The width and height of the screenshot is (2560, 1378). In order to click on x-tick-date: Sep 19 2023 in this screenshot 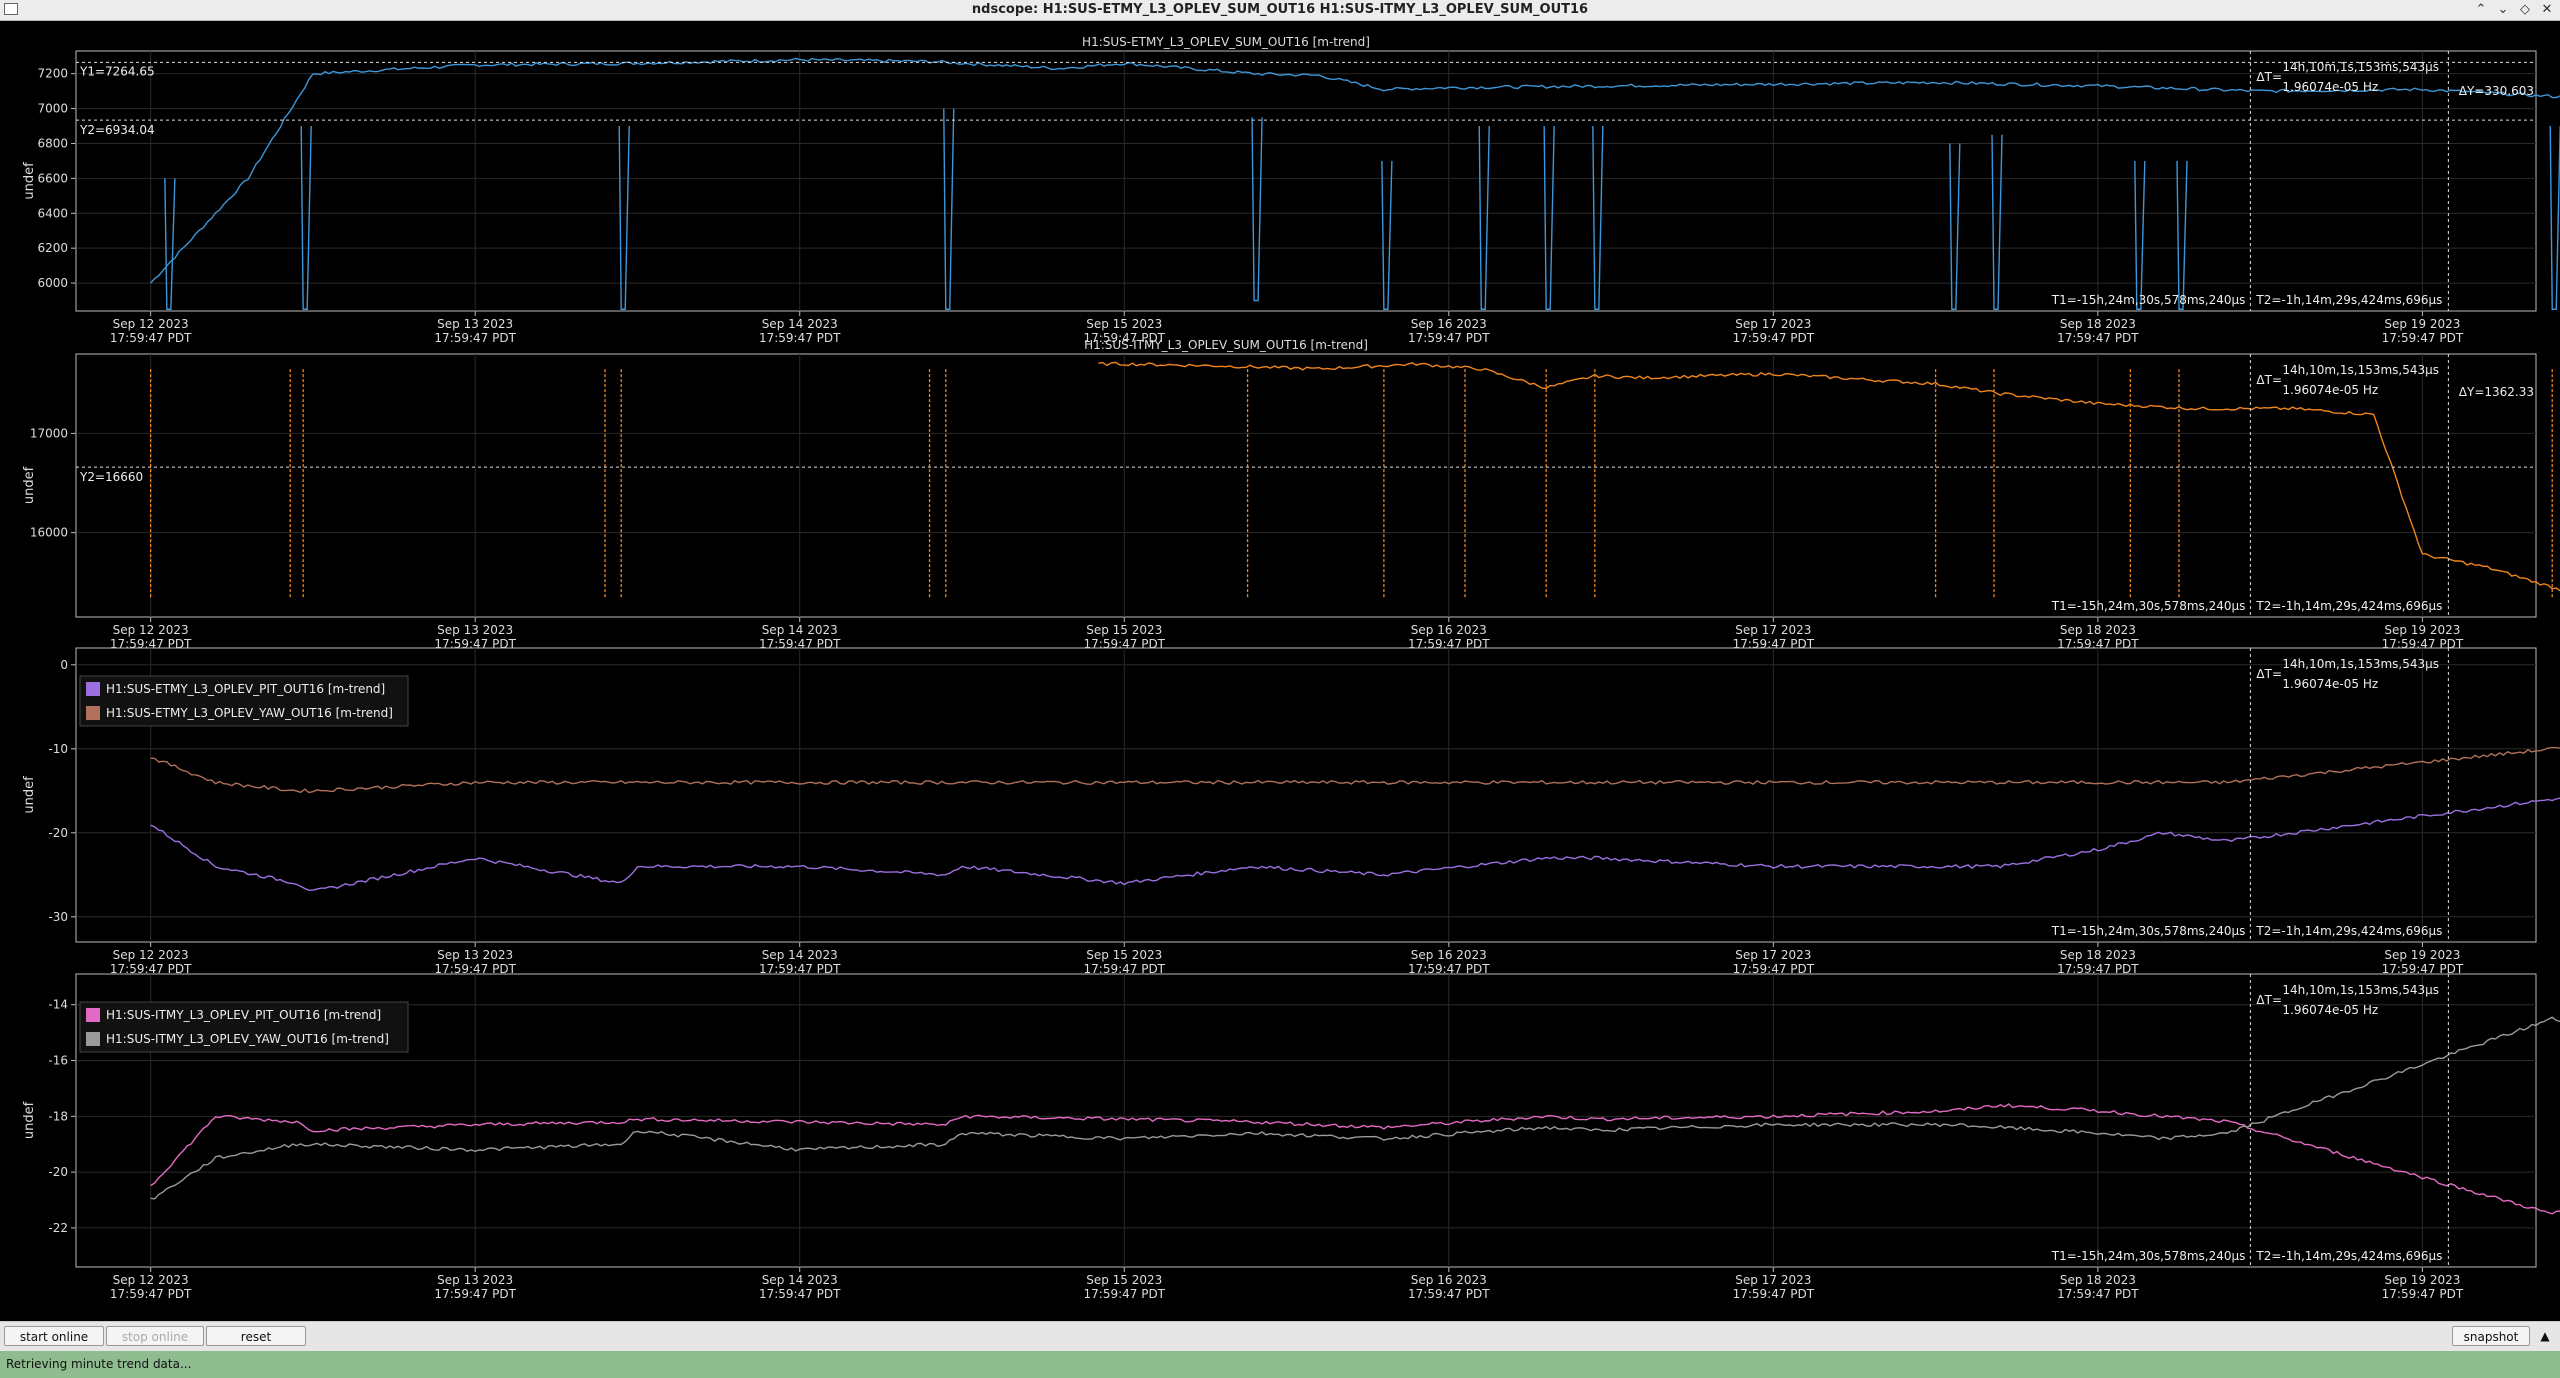, I will do `click(2422, 630)`.